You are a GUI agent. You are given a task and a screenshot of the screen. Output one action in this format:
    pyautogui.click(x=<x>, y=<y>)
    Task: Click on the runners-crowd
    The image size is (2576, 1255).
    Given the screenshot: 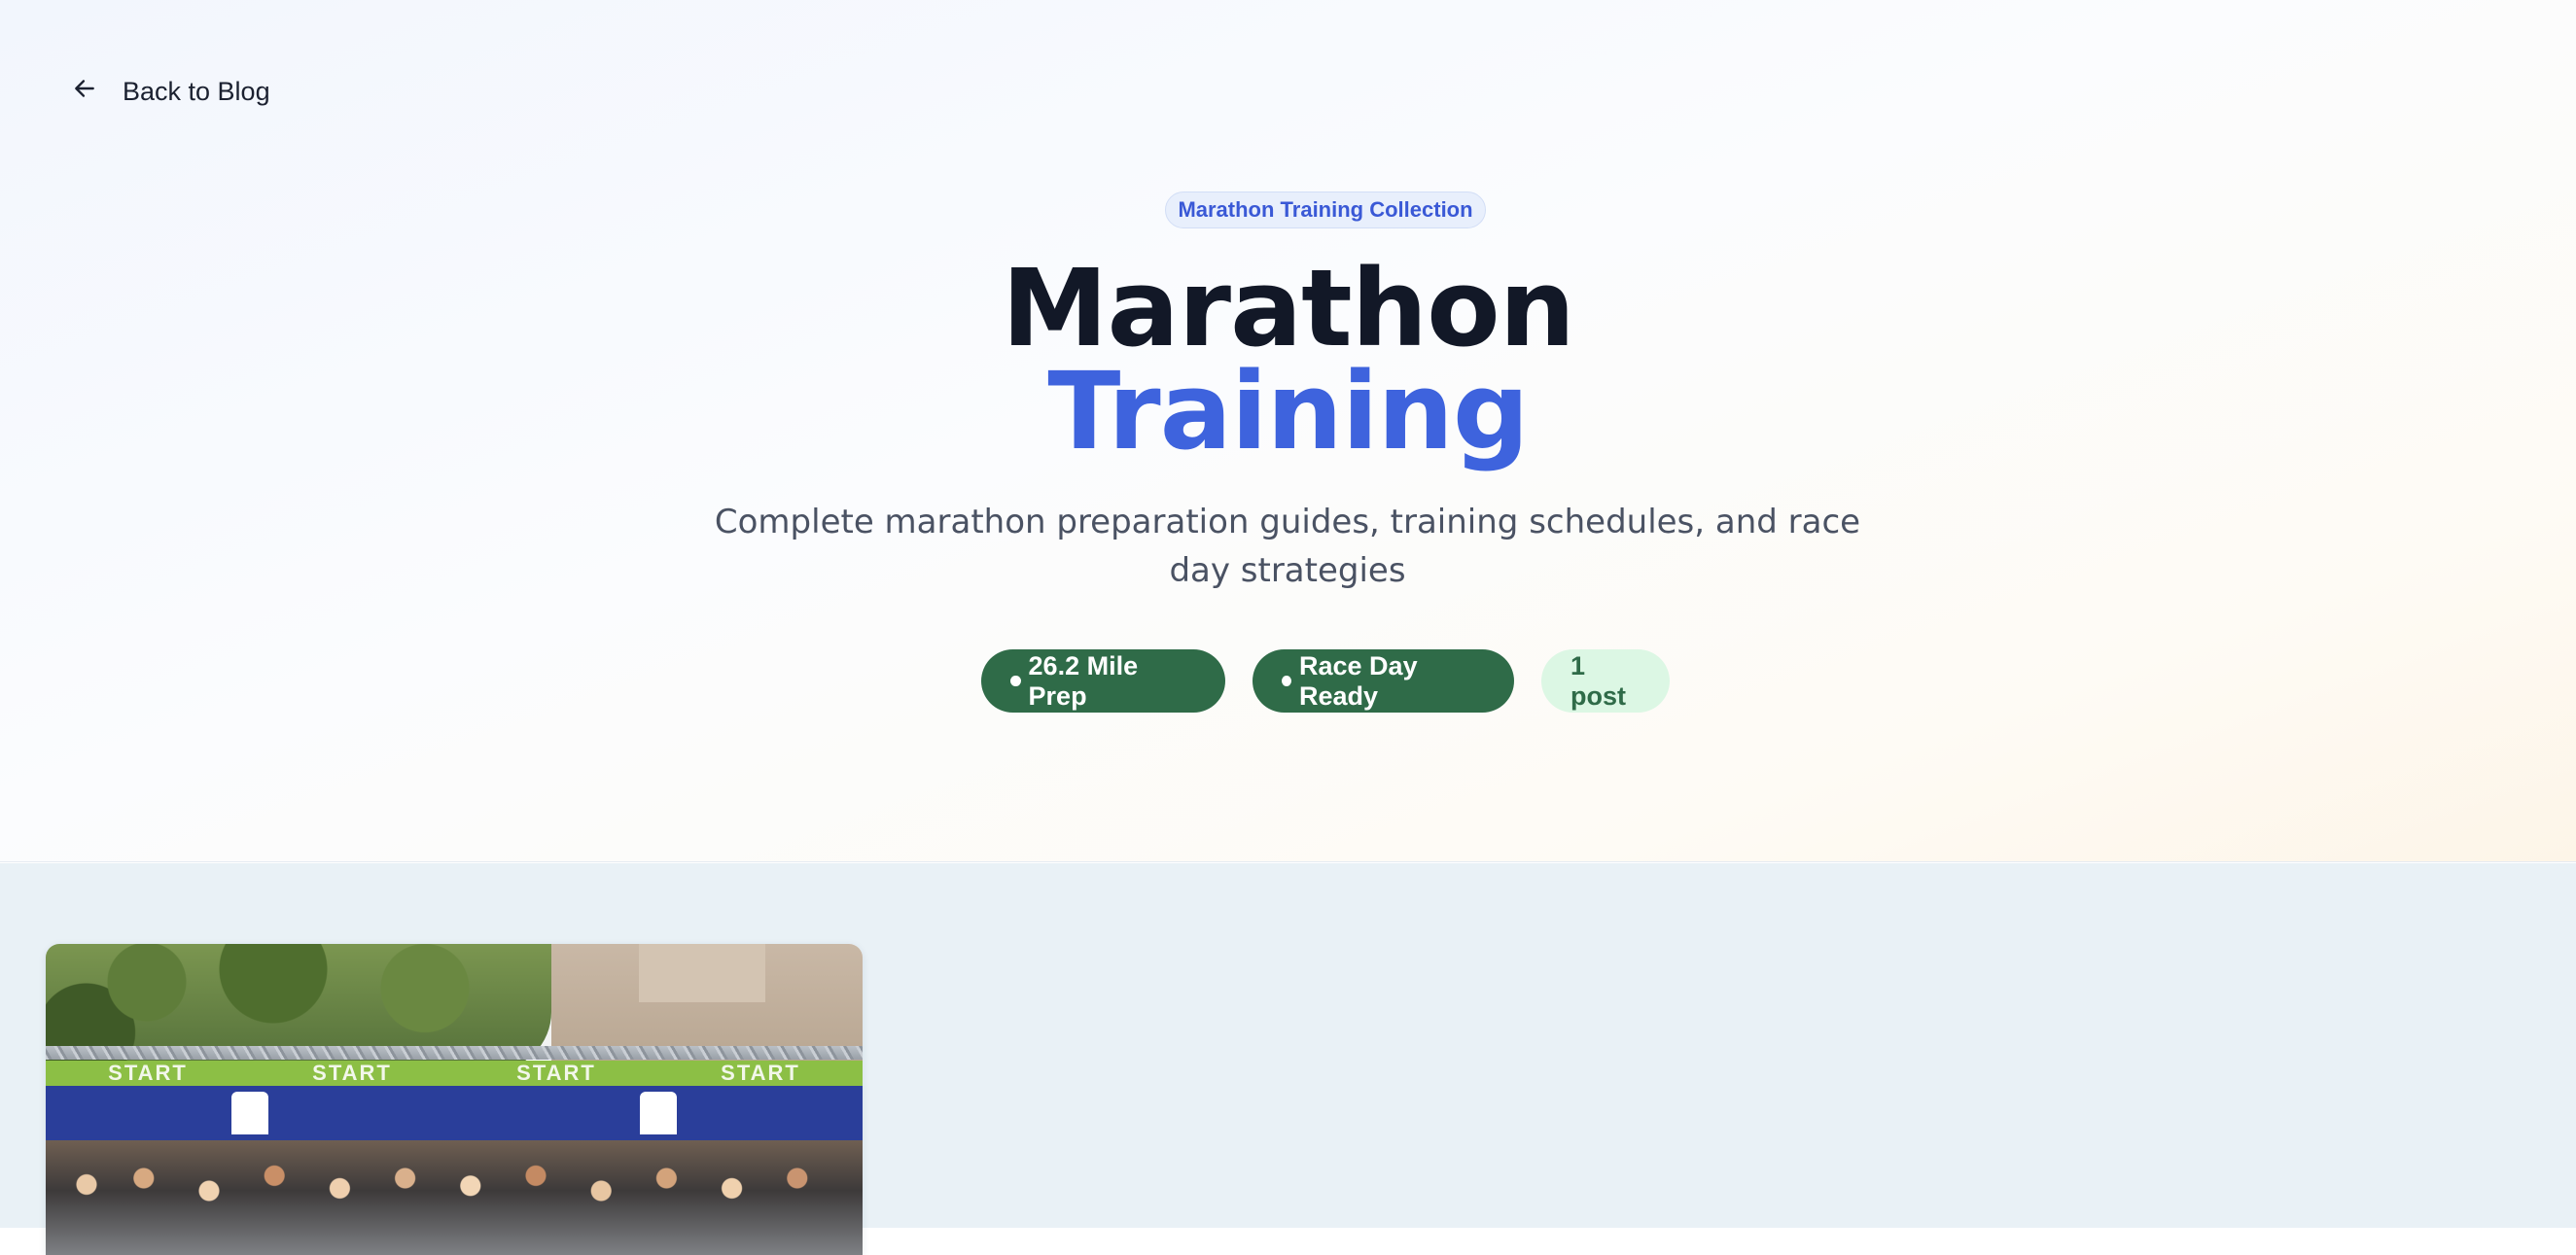 What is the action you would take?
    pyautogui.click(x=455, y=1198)
    